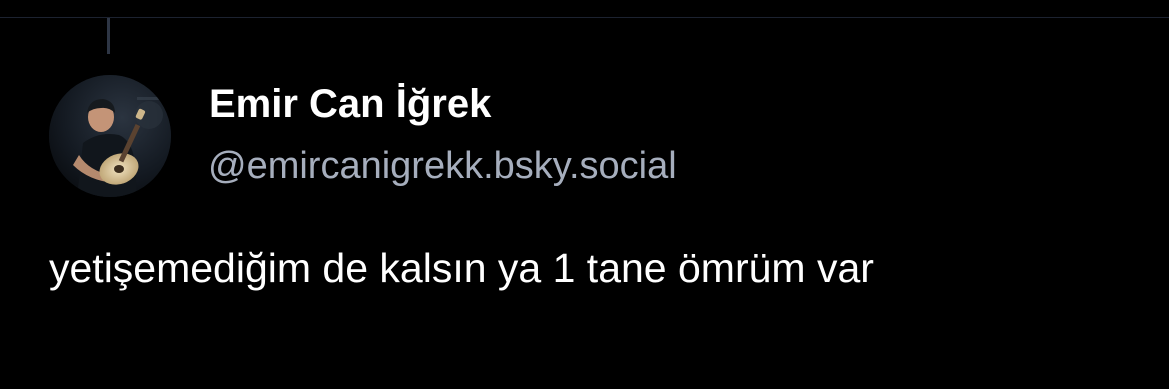 The height and width of the screenshot is (389, 1169). I want to click on thread-connector-line, so click(108, 36).